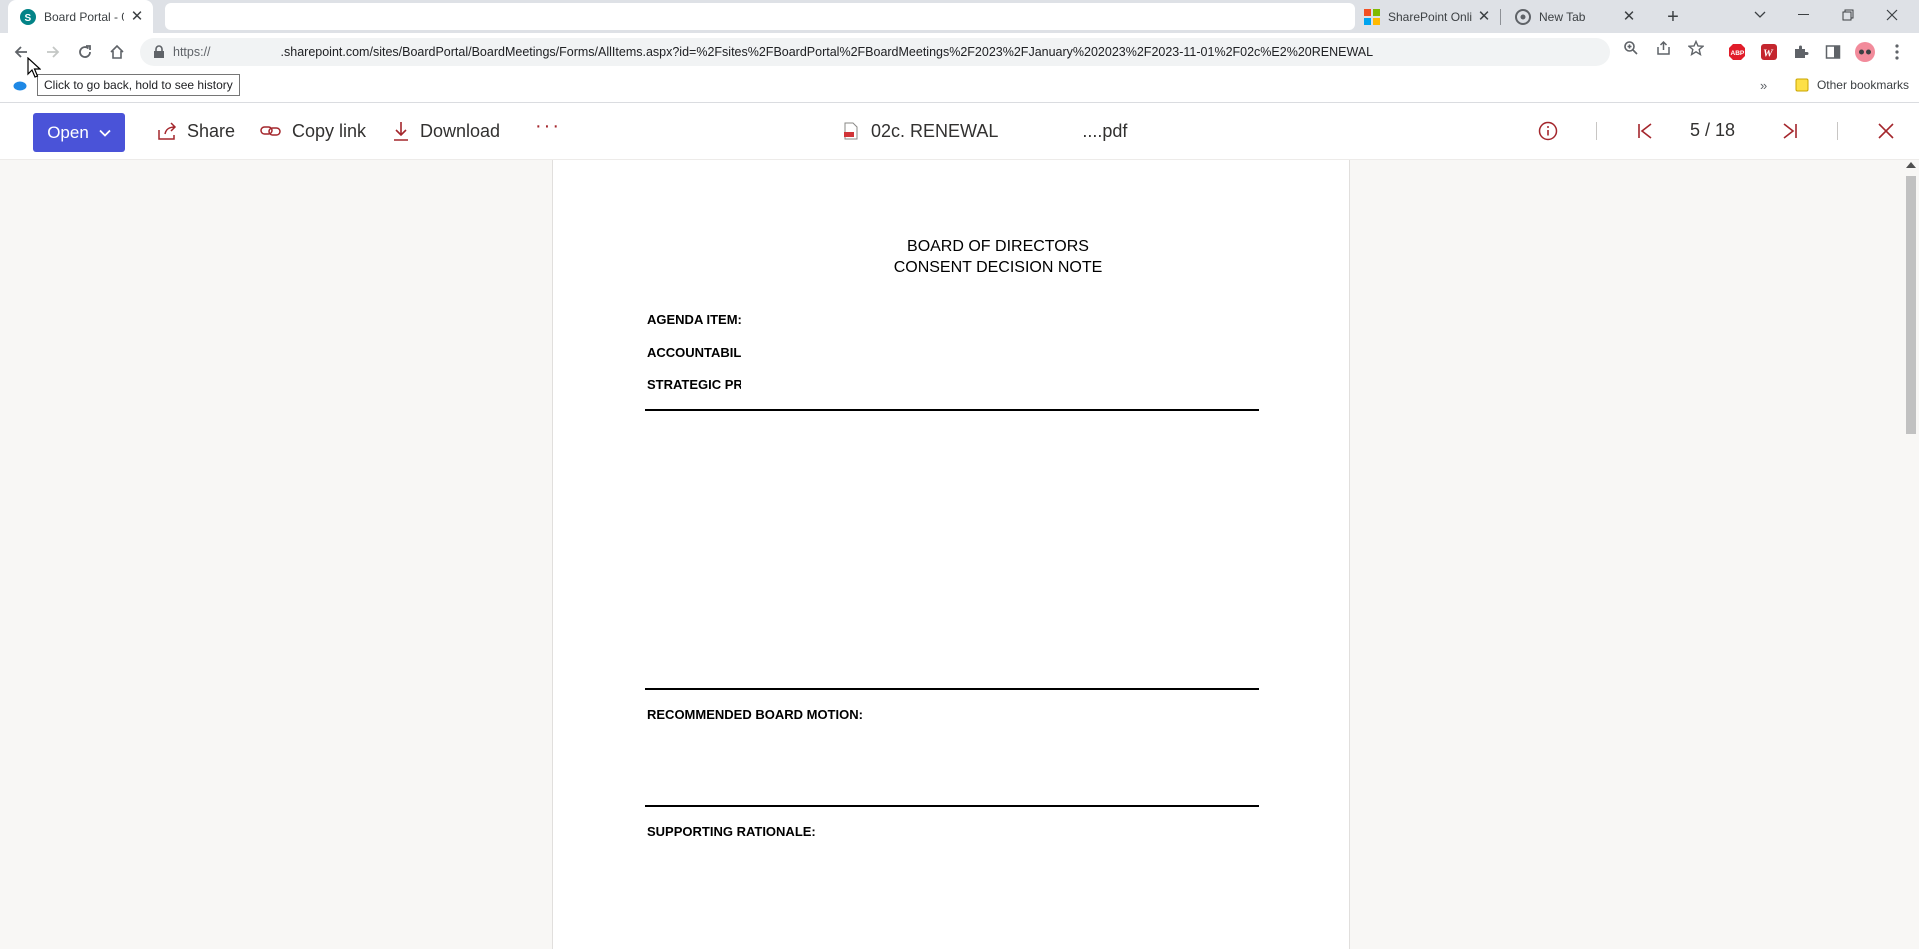  Describe the element at coordinates (1105, 130) in the screenshot. I see `file-name-end: ....pdf` at that location.